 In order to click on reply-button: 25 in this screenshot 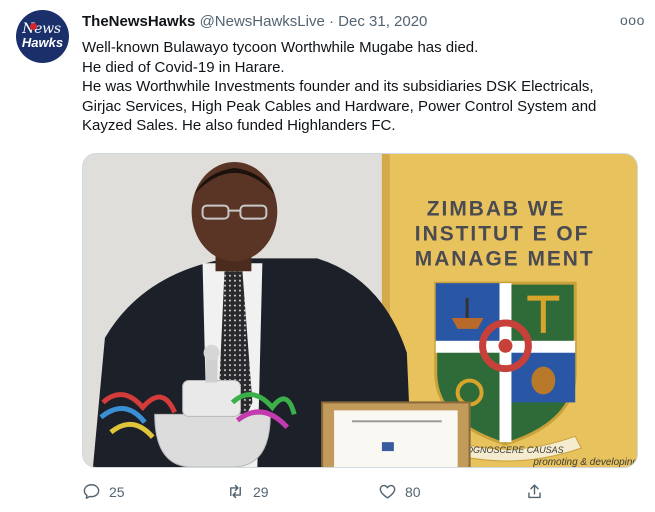, I will do `click(103, 491)`.